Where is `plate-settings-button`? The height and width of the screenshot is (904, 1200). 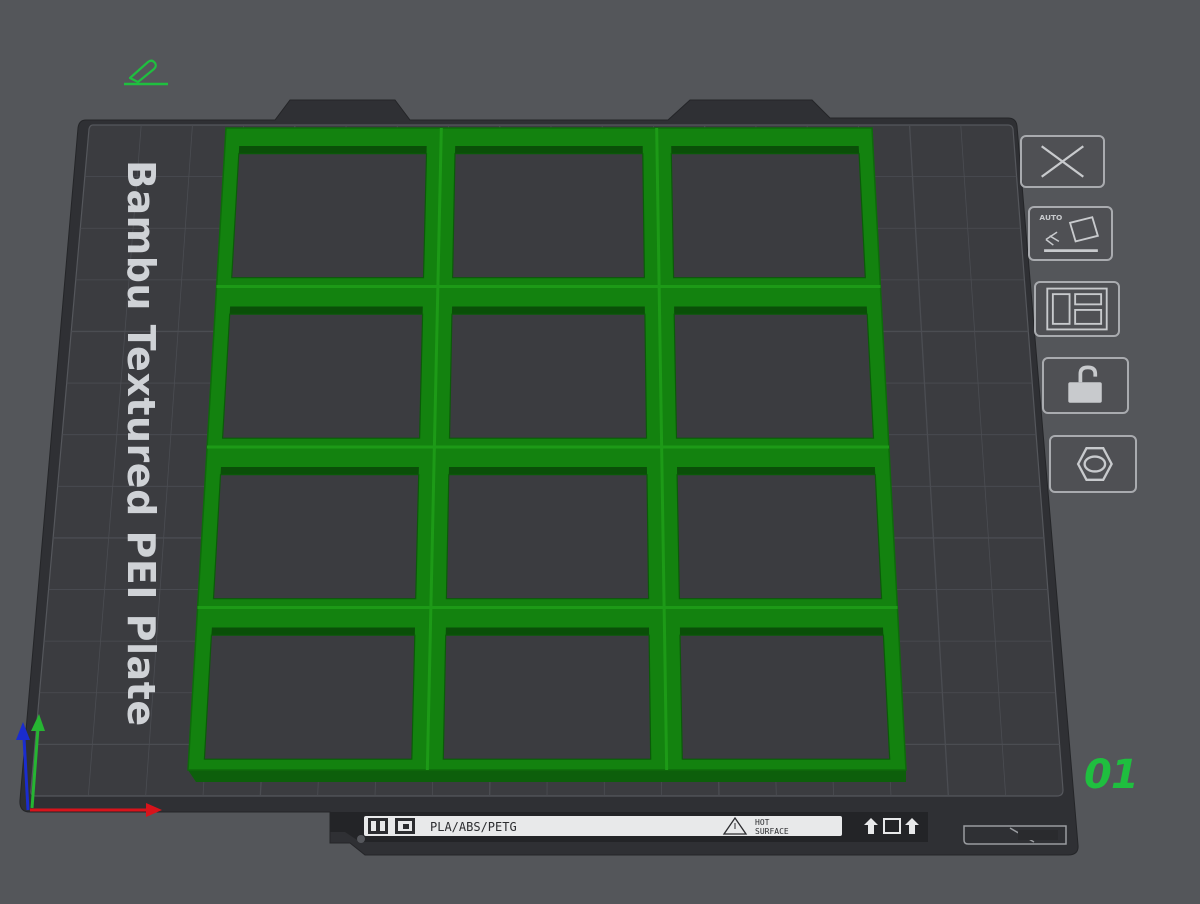
plate-settings-button is located at coordinates (1093, 464).